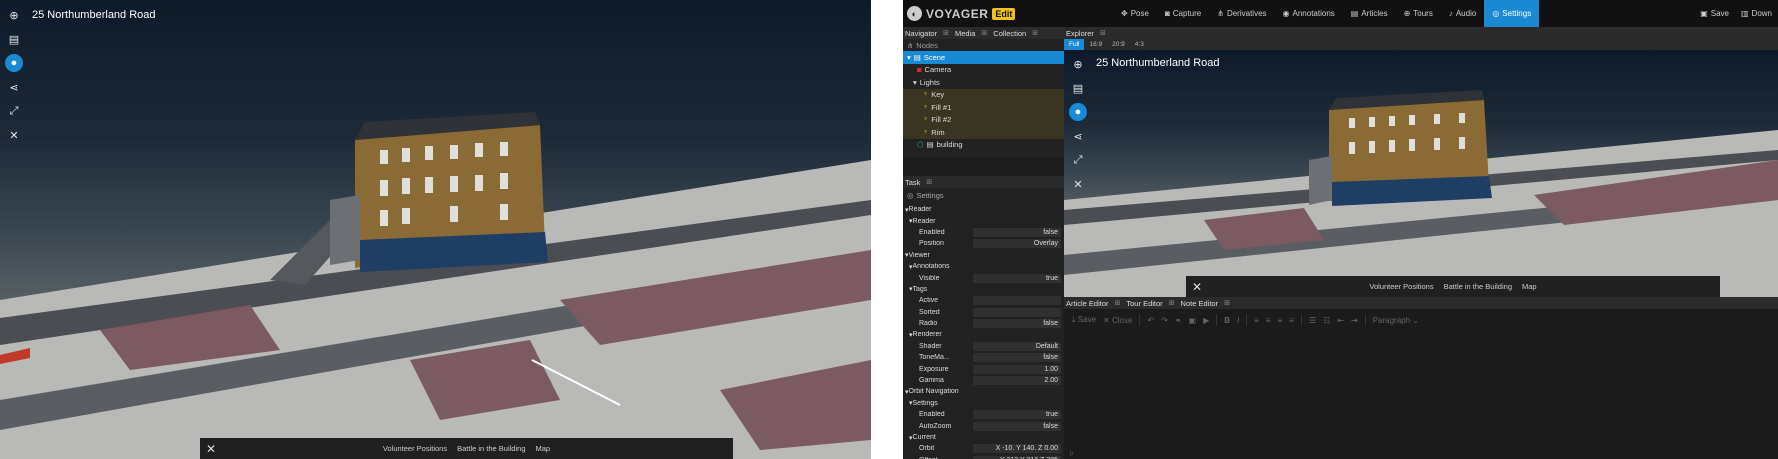  I want to click on tab-collection: Collection, so click(1009, 33).